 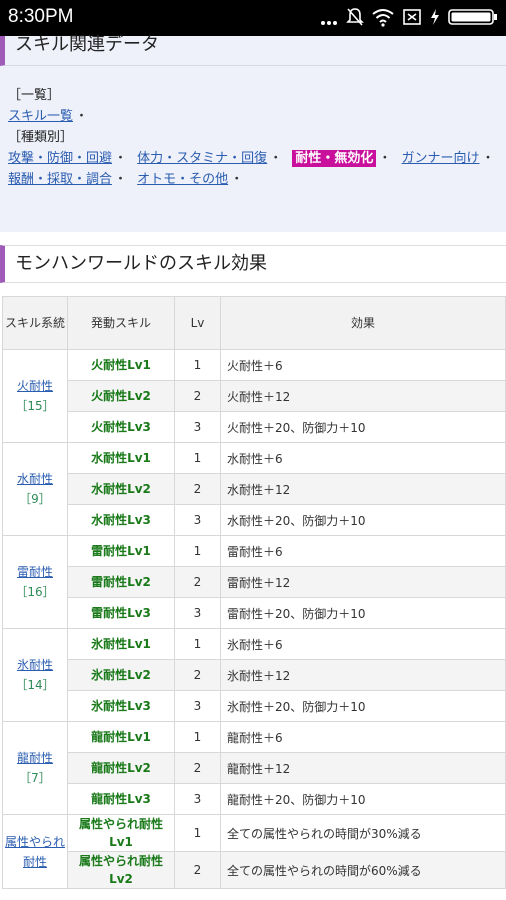 I want to click on status-bar: 8:30PM, so click(x=253, y=18).